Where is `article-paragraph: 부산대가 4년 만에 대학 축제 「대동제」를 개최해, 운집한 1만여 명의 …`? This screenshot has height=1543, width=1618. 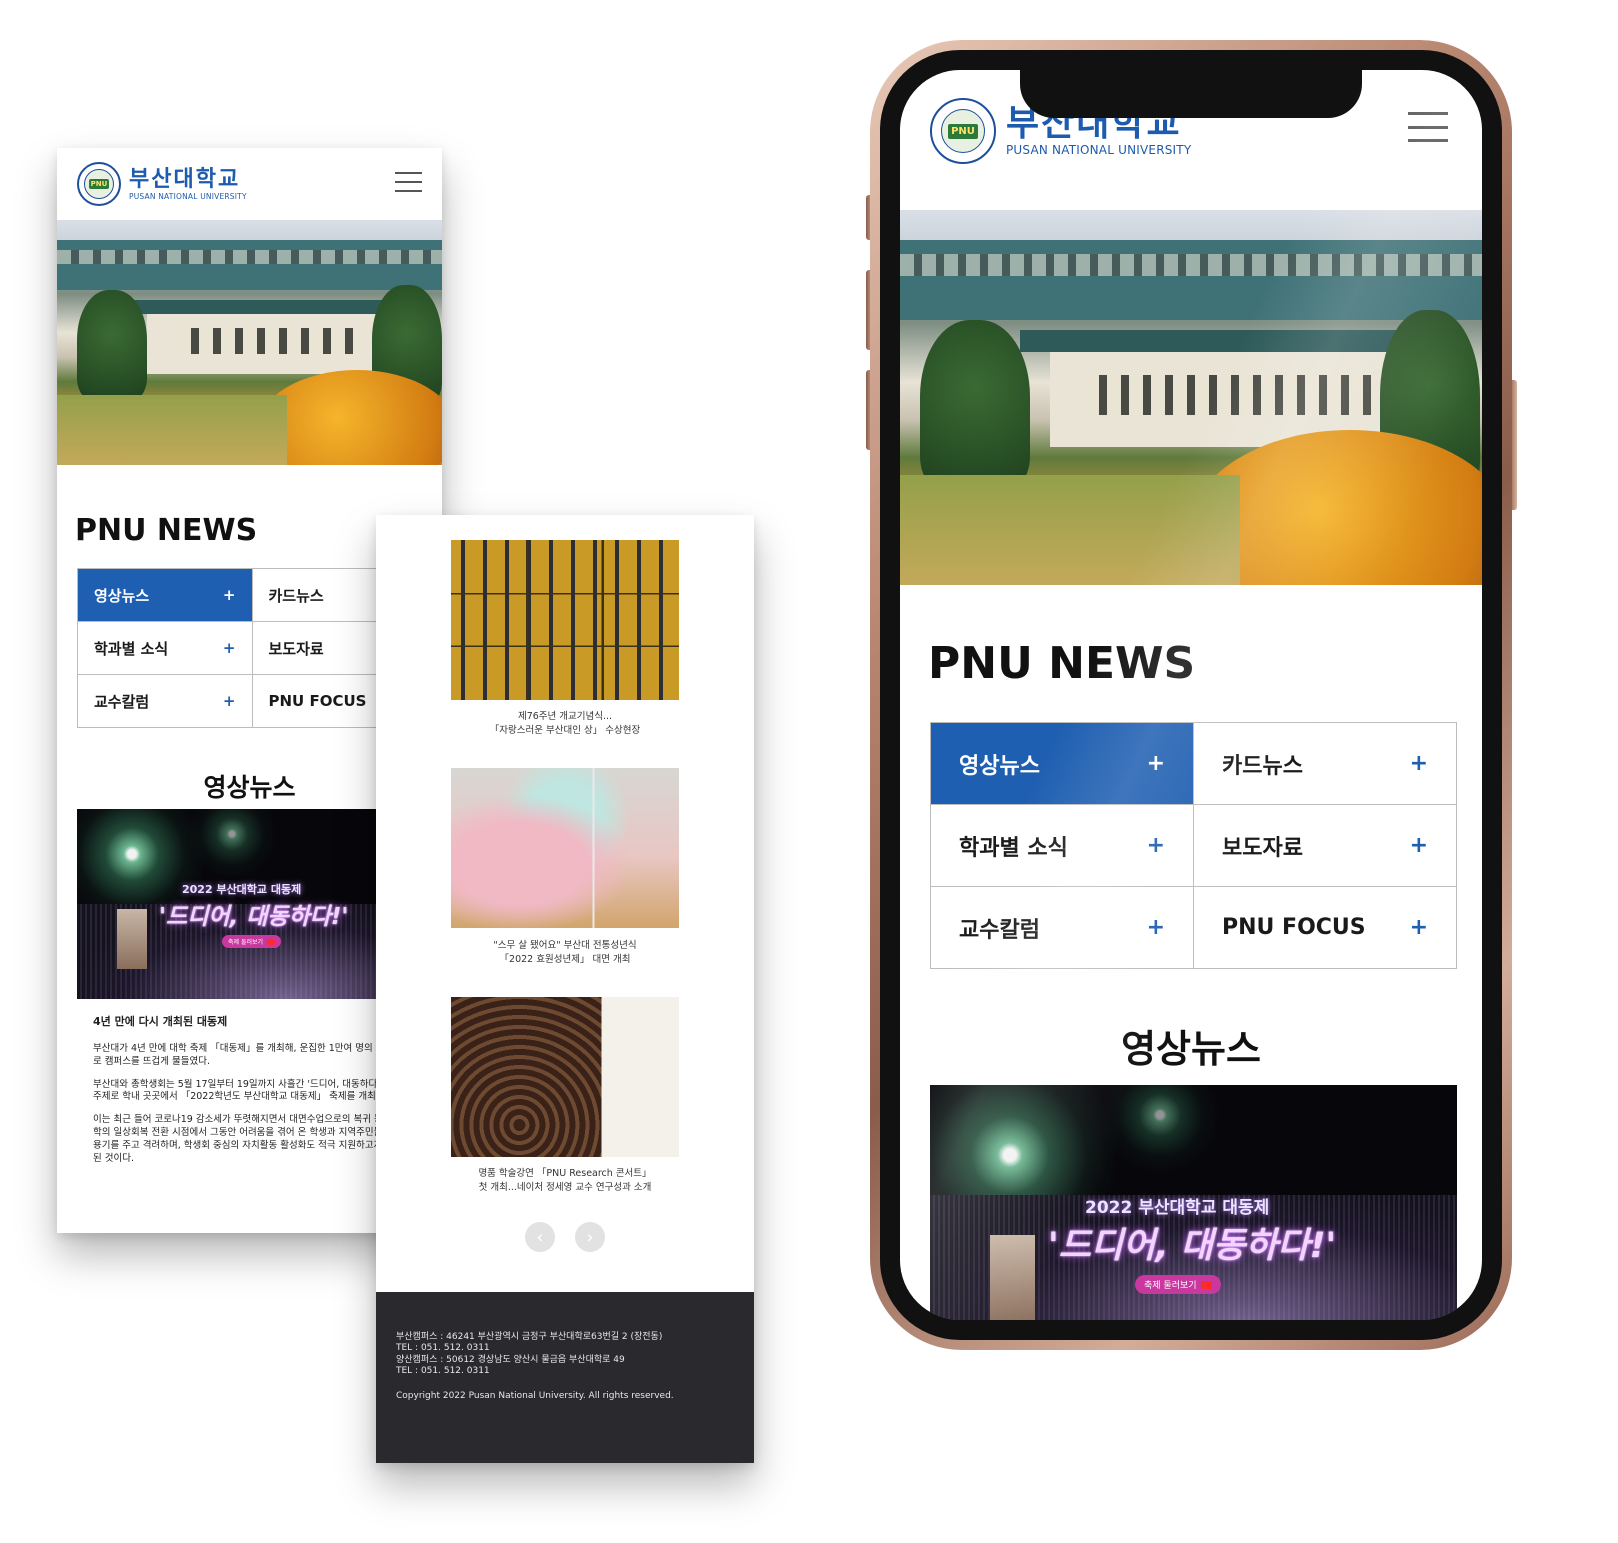
article-paragraph: 부산대가 4년 만에 대학 축제 「대동제」를 개최해, 운집한 1만여 명의 … is located at coordinates (248, 1055).